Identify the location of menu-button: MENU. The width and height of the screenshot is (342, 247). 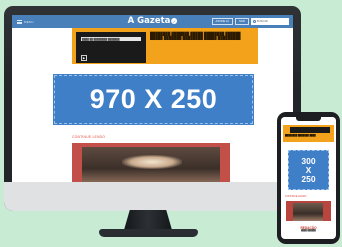
(25, 21).